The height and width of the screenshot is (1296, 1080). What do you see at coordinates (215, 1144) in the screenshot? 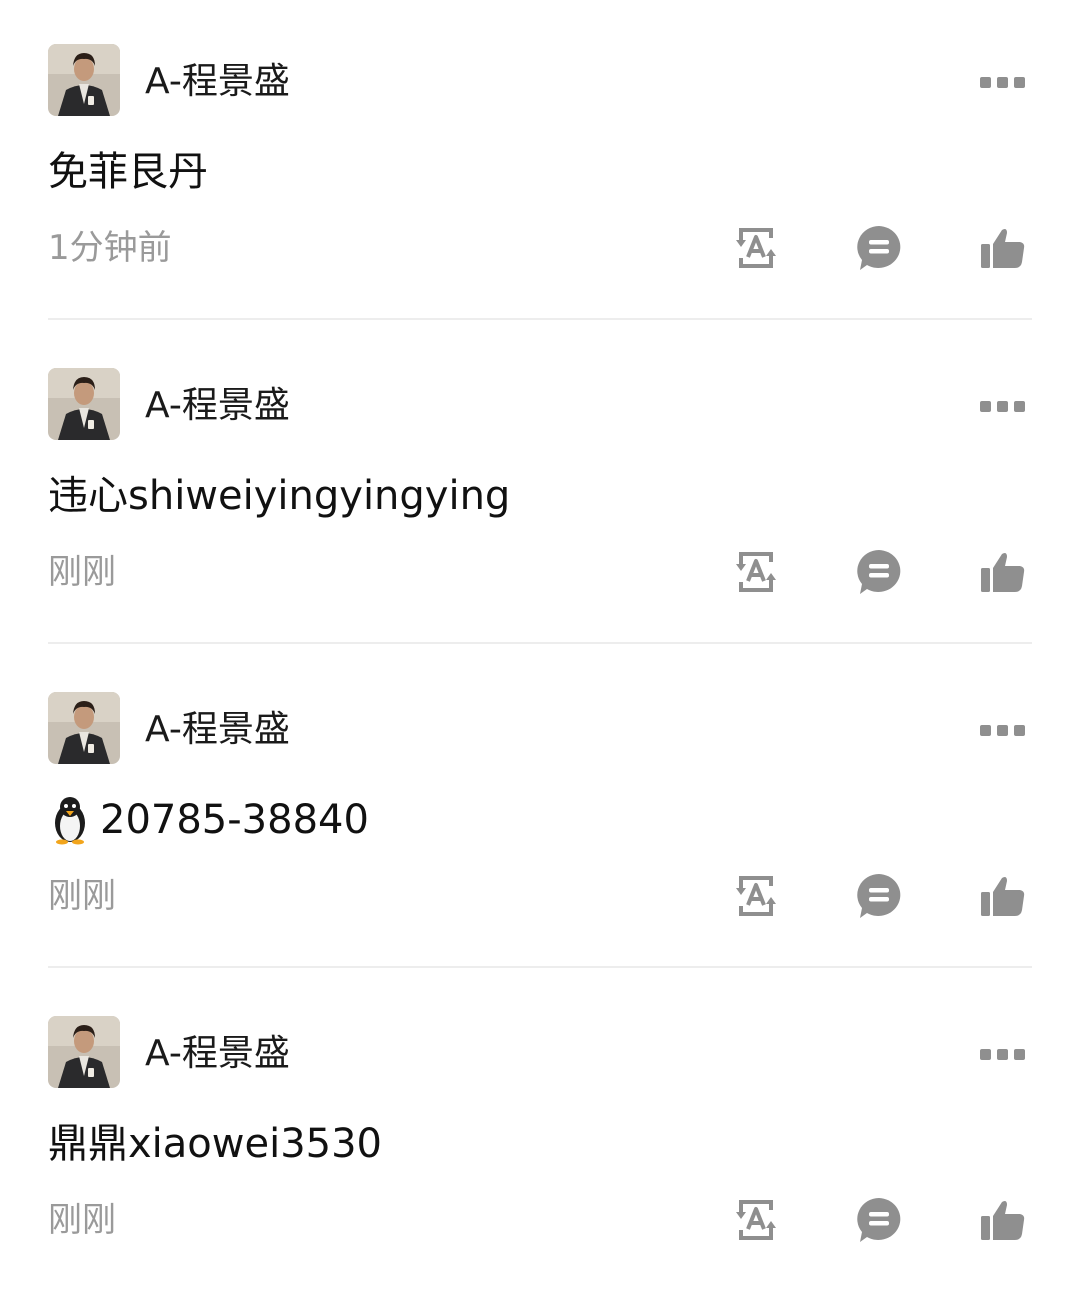
I see `comment-text: 鼎鼎xiaowei3530` at bounding box center [215, 1144].